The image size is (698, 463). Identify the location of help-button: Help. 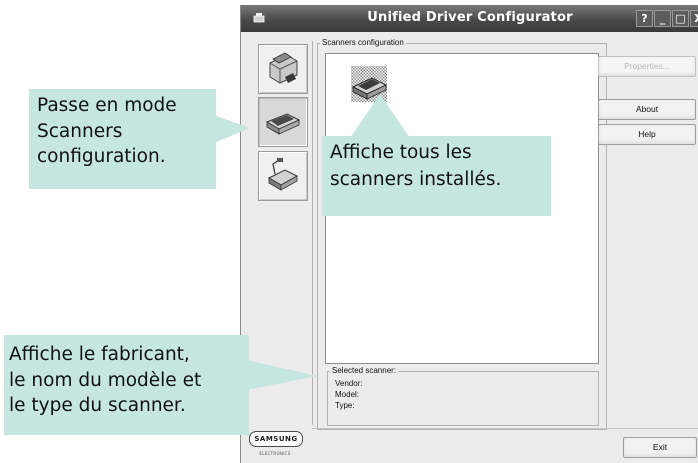
(647, 134).